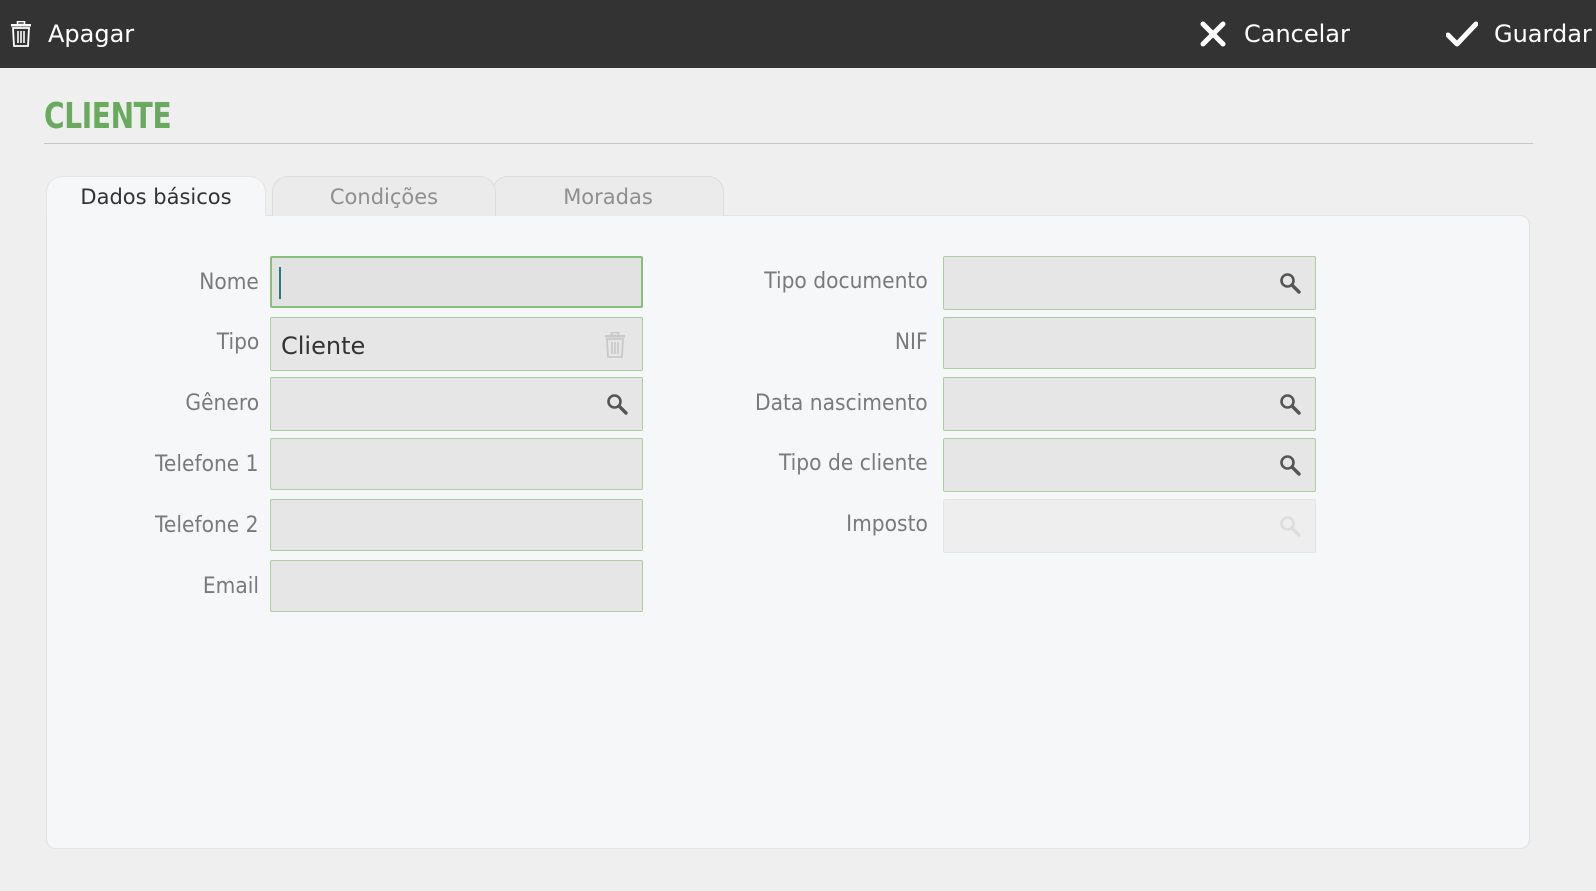 This screenshot has height=891, width=1596. What do you see at coordinates (207, 525) in the screenshot?
I see `phone2-label: Telefone 2` at bounding box center [207, 525].